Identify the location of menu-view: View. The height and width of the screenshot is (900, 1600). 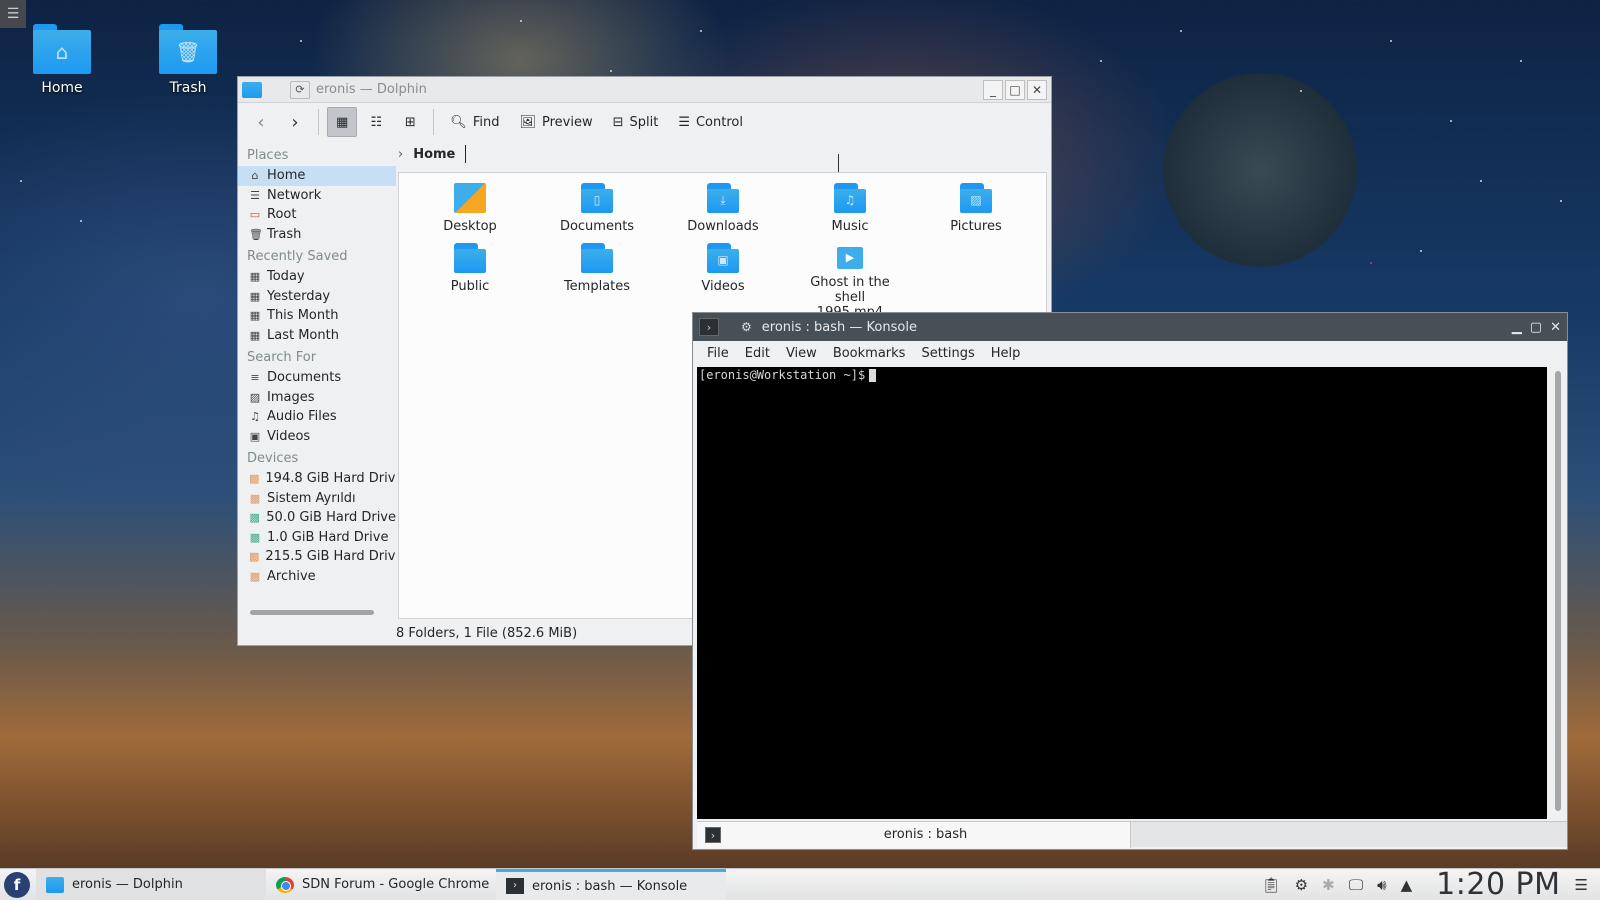
(801, 353).